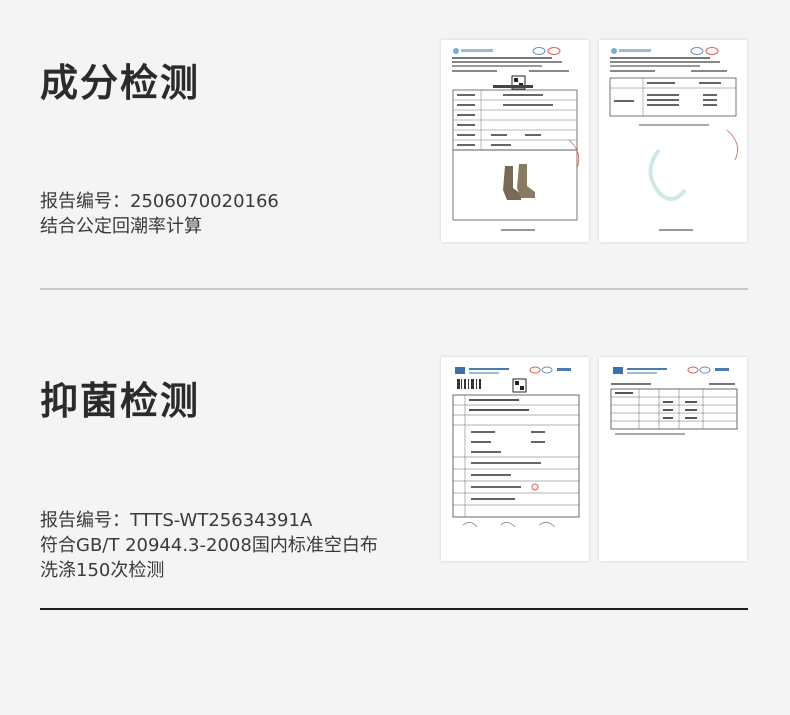  Describe the element at coordinates (159, 201) in the screenshot. I see `report-number: 报告编号：2506070020166` at that location.